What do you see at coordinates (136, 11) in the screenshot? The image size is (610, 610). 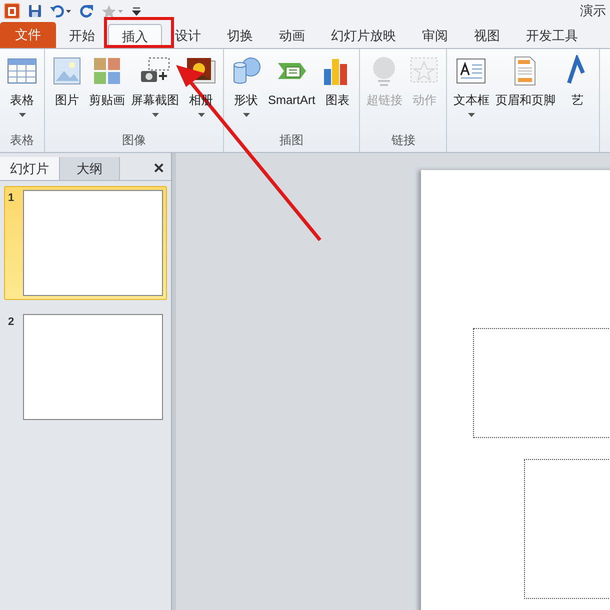 I see `customize-caret-icon` at bounding box center [136, 11].